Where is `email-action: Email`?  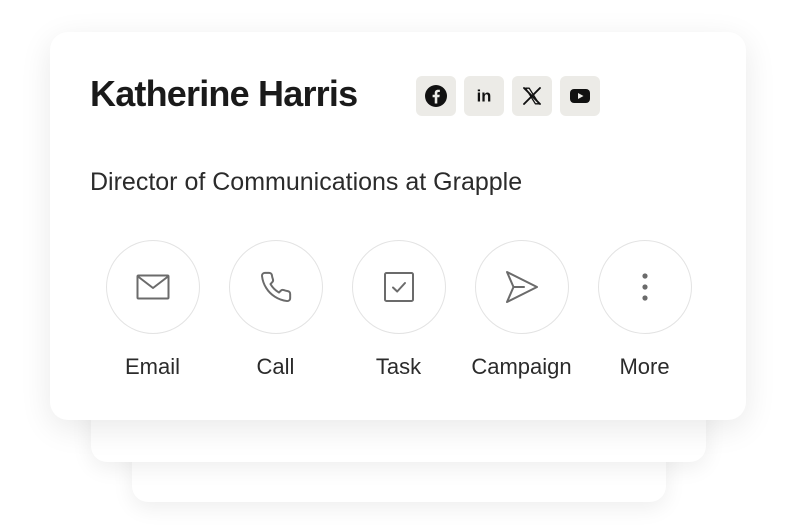 email-action: Email is located at coordinates (152, 310).